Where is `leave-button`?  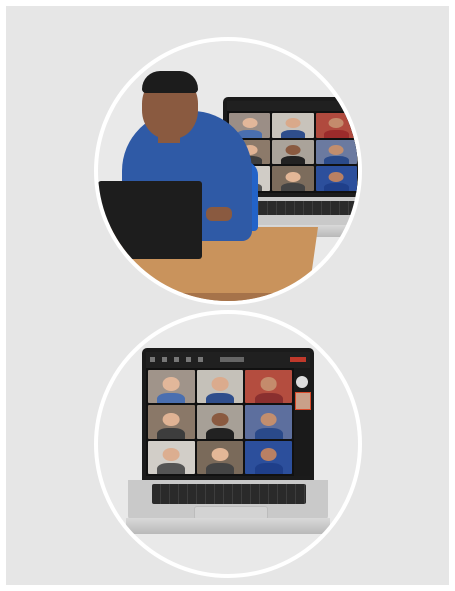
leave-button is located at coordinates (298, 359).